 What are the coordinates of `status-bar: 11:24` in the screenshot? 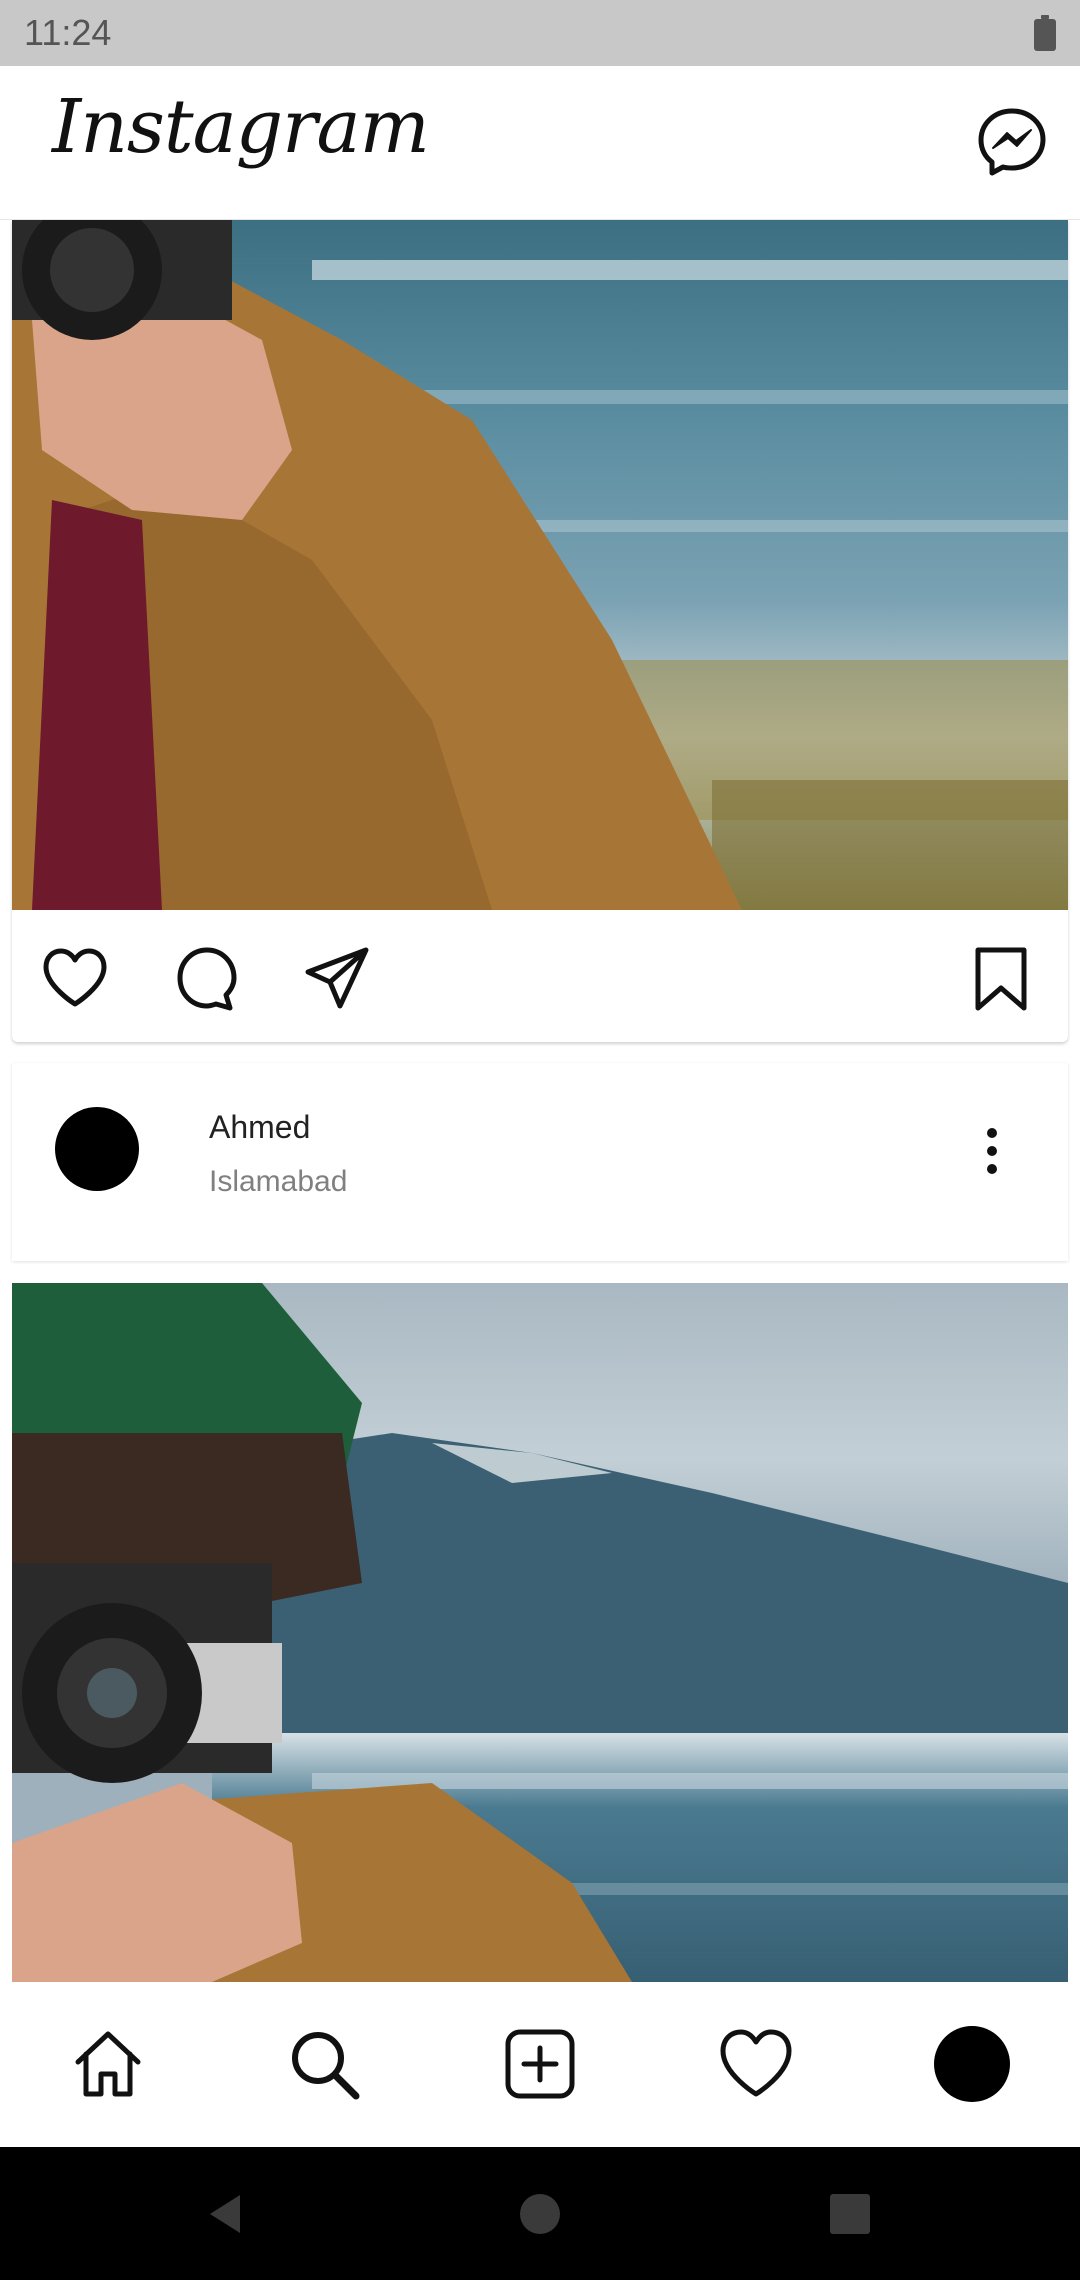 It's located at (540, 33).